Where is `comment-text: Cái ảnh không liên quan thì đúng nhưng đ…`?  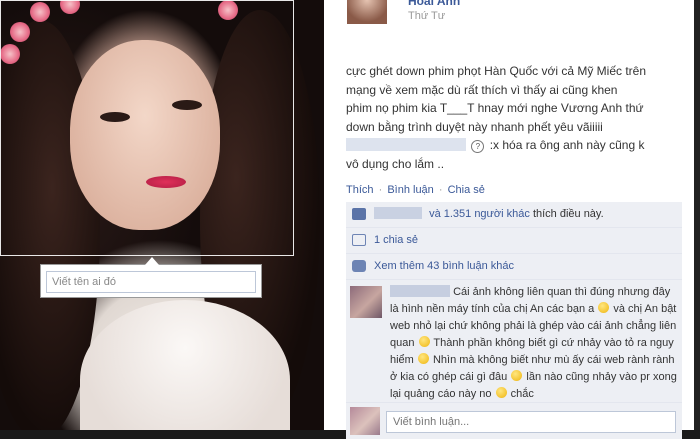
comment-text: Cái ảnh không liên quan thì đúng nhưng đ… is located at coordinates (534, 343).